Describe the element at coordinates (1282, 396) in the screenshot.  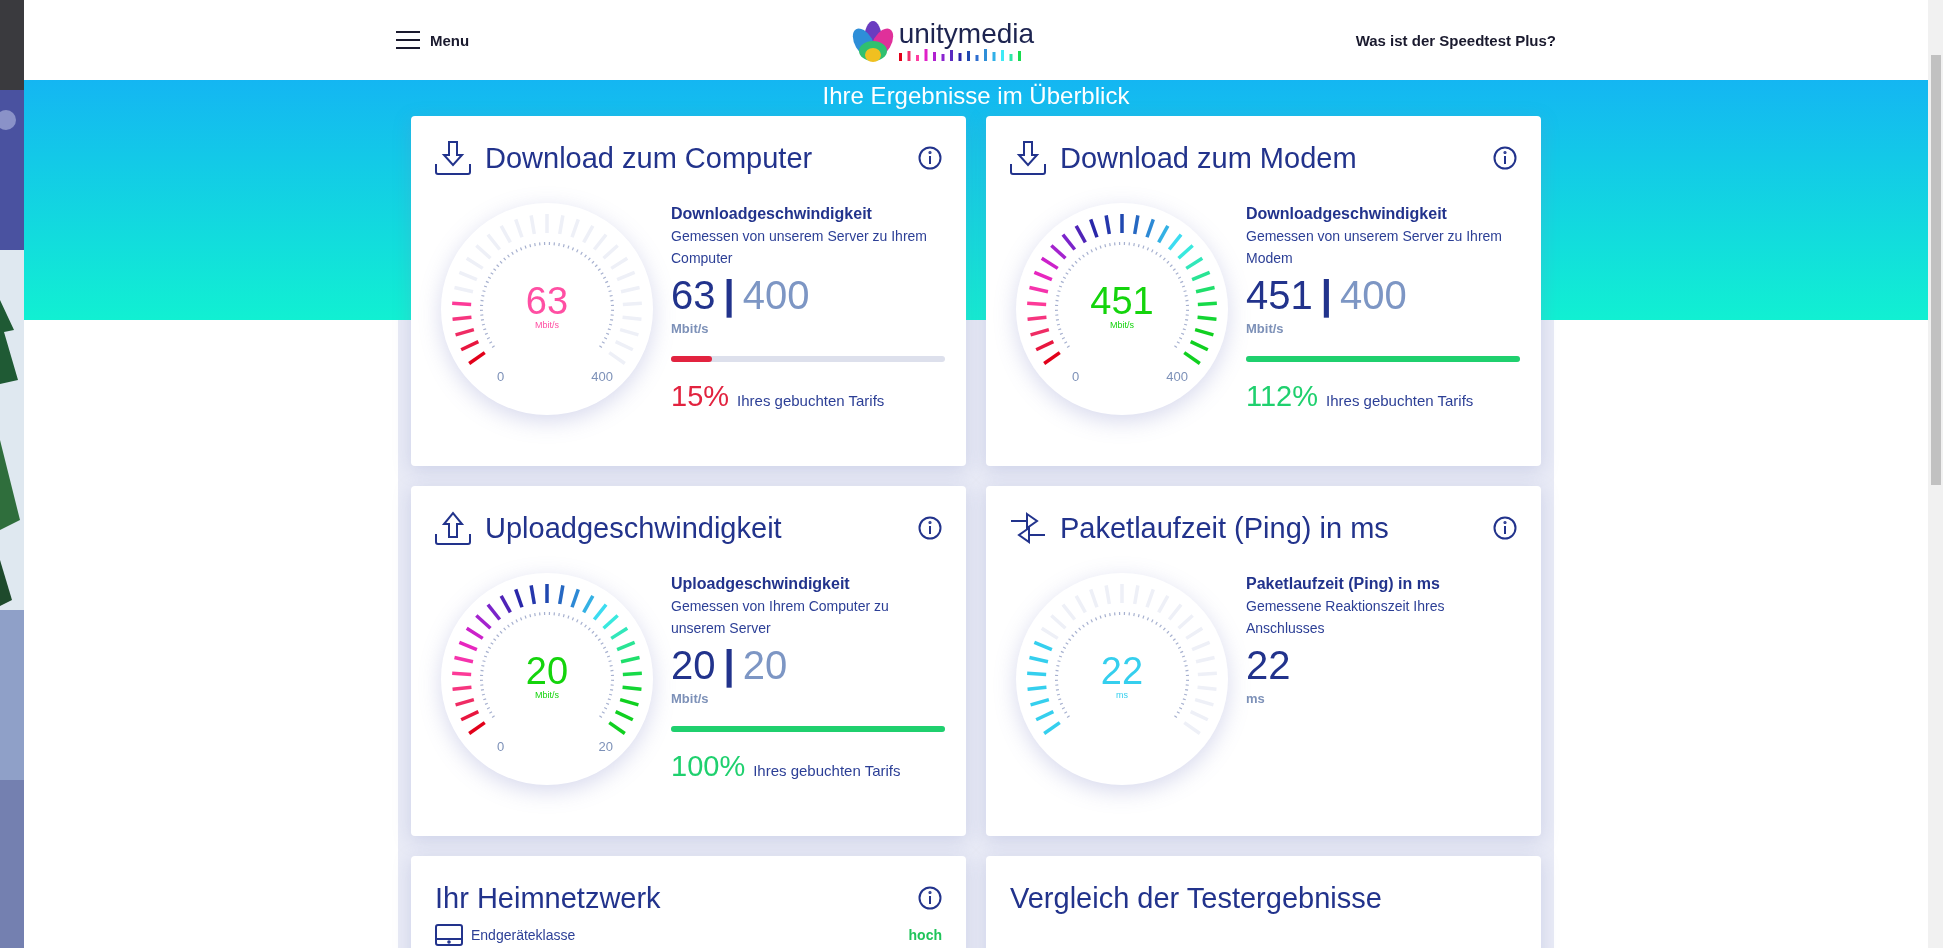
I see `tariff-percentage: 112%` at that location.